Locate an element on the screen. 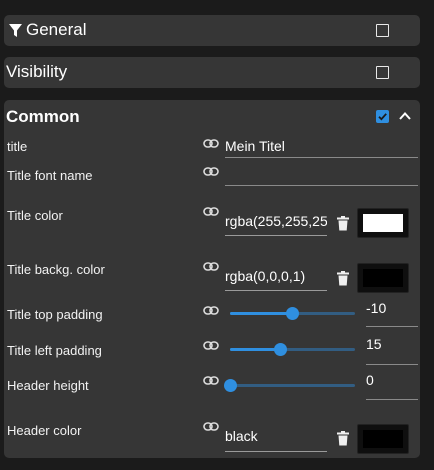 The image size is (434, 470). common-checkbox is located at coordinates (382, 116).